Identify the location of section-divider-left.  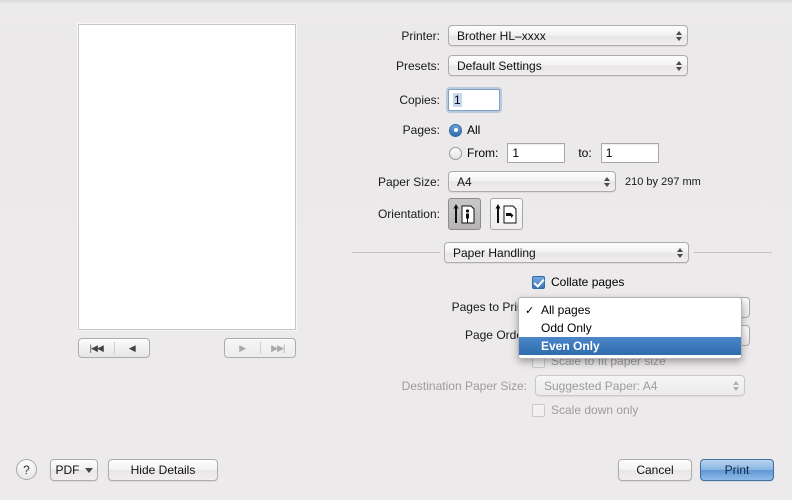
(396, 252).